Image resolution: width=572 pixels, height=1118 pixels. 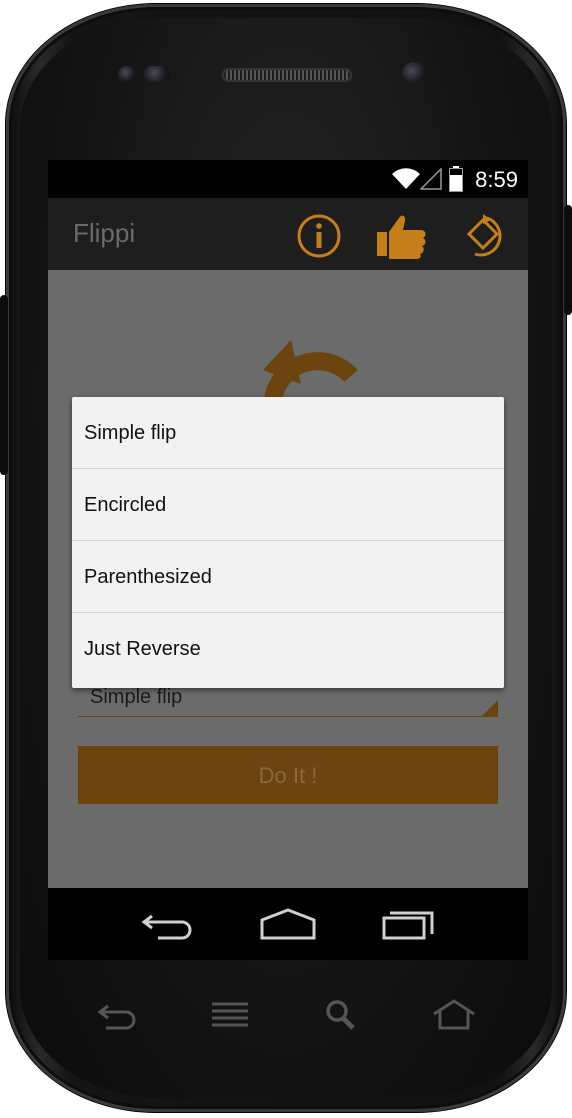 What do you see at coordinates (456, 179) in the screenshot?
I see `battery-icon` at bounding box center [456, 179].